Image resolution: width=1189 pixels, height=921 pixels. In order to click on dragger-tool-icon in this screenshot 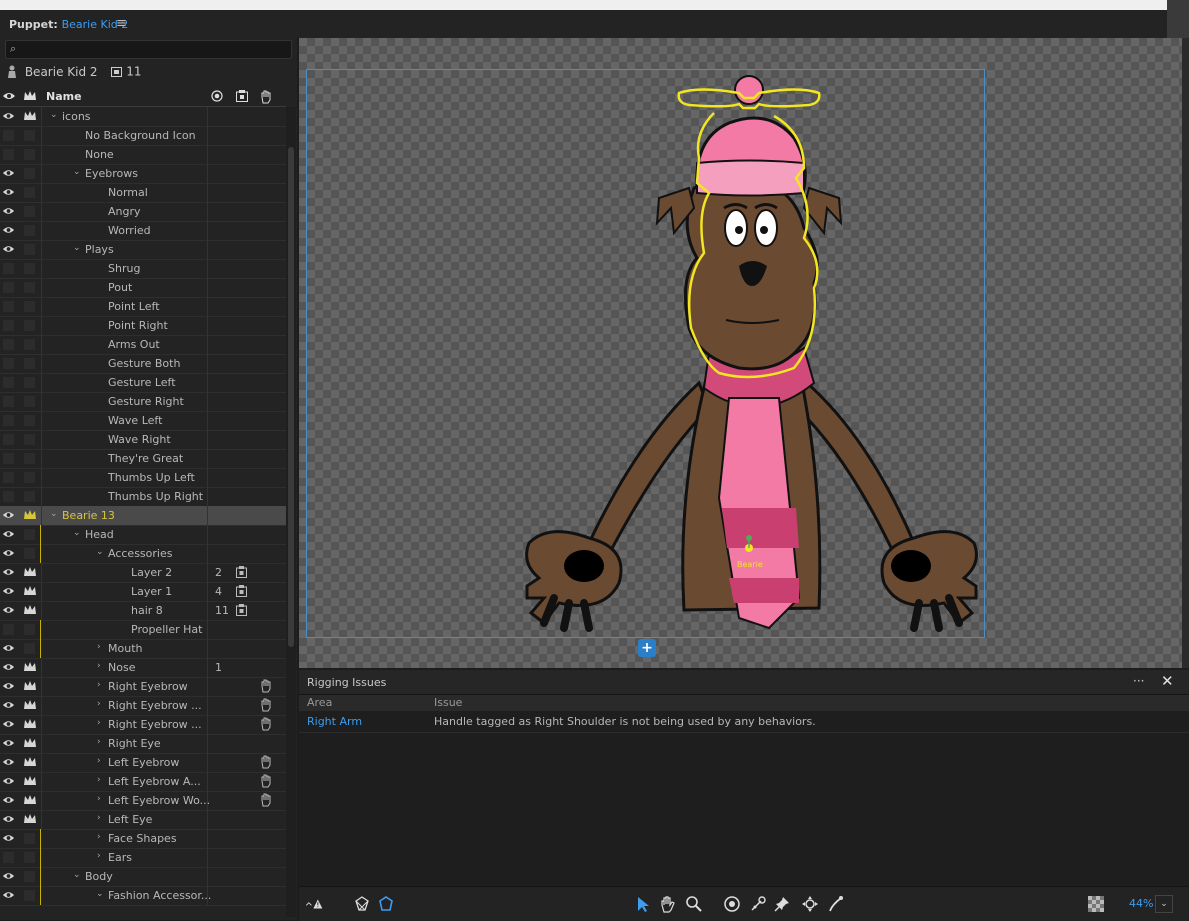, I will do `click(758, 904)`.